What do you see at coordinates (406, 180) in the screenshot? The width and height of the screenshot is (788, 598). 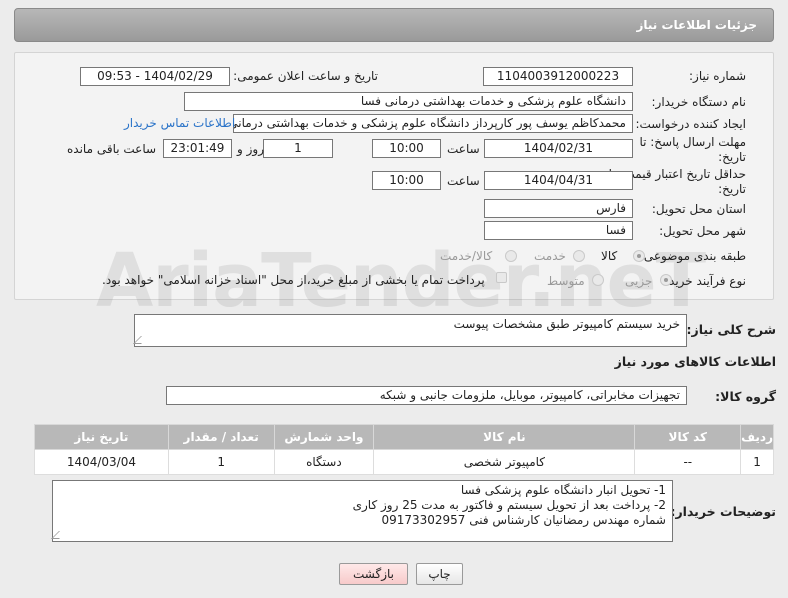 I see `price-validity-time-field: 10:00` at bounding box center [406, 180].